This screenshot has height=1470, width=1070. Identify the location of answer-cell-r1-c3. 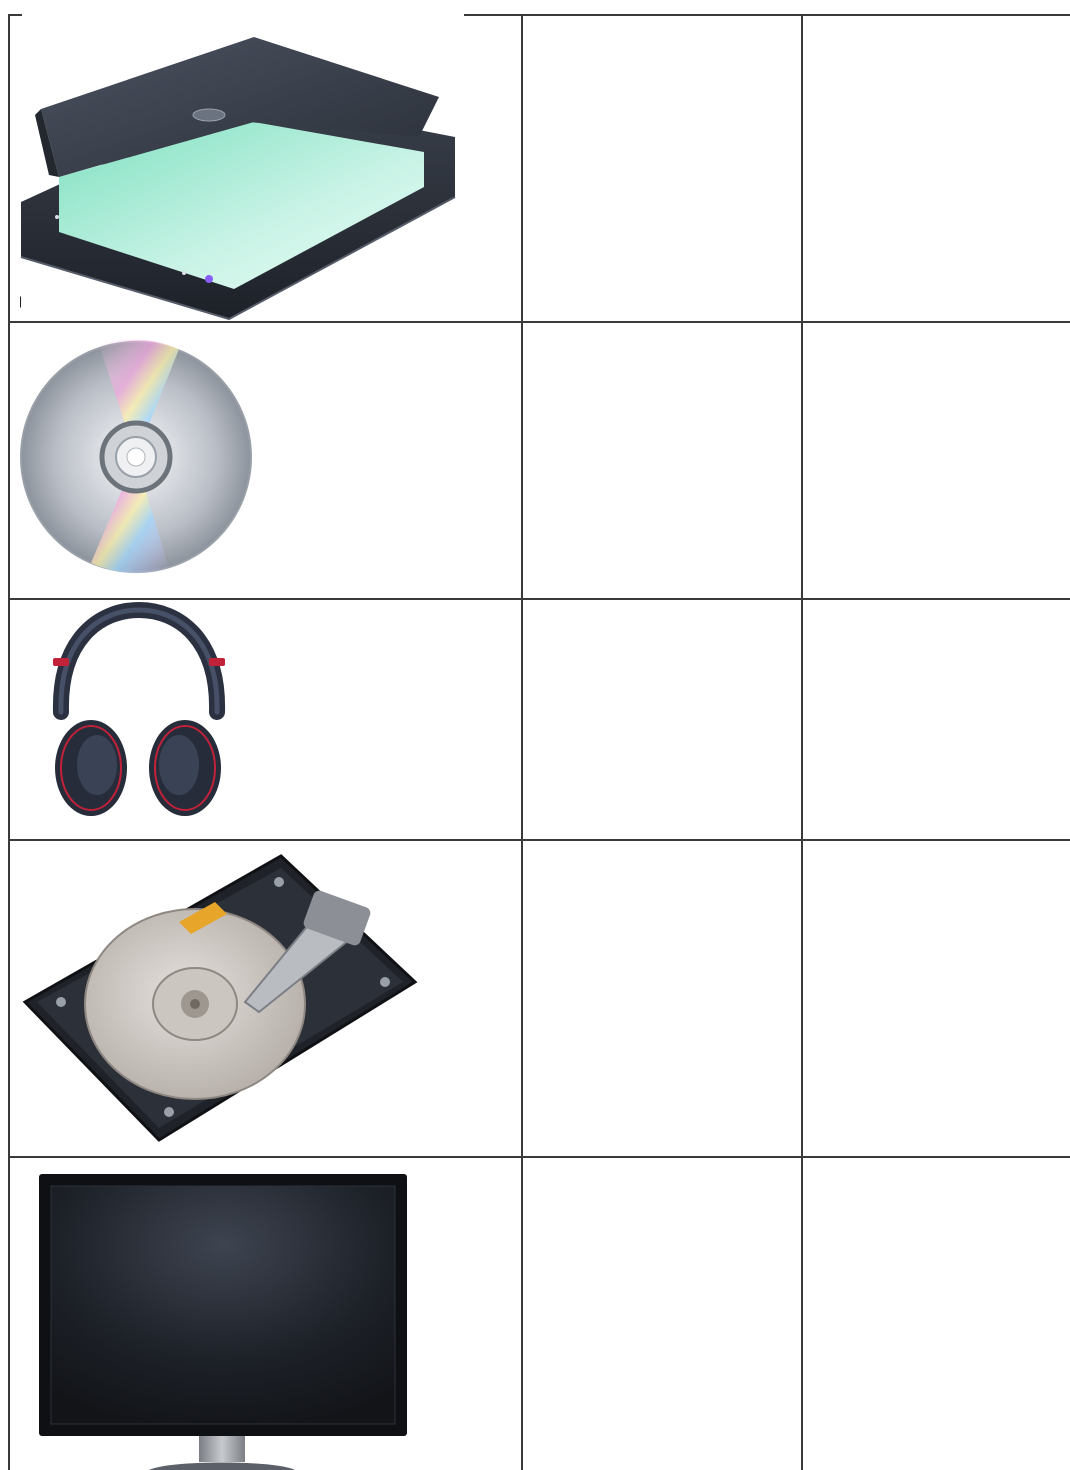
(936, 168).